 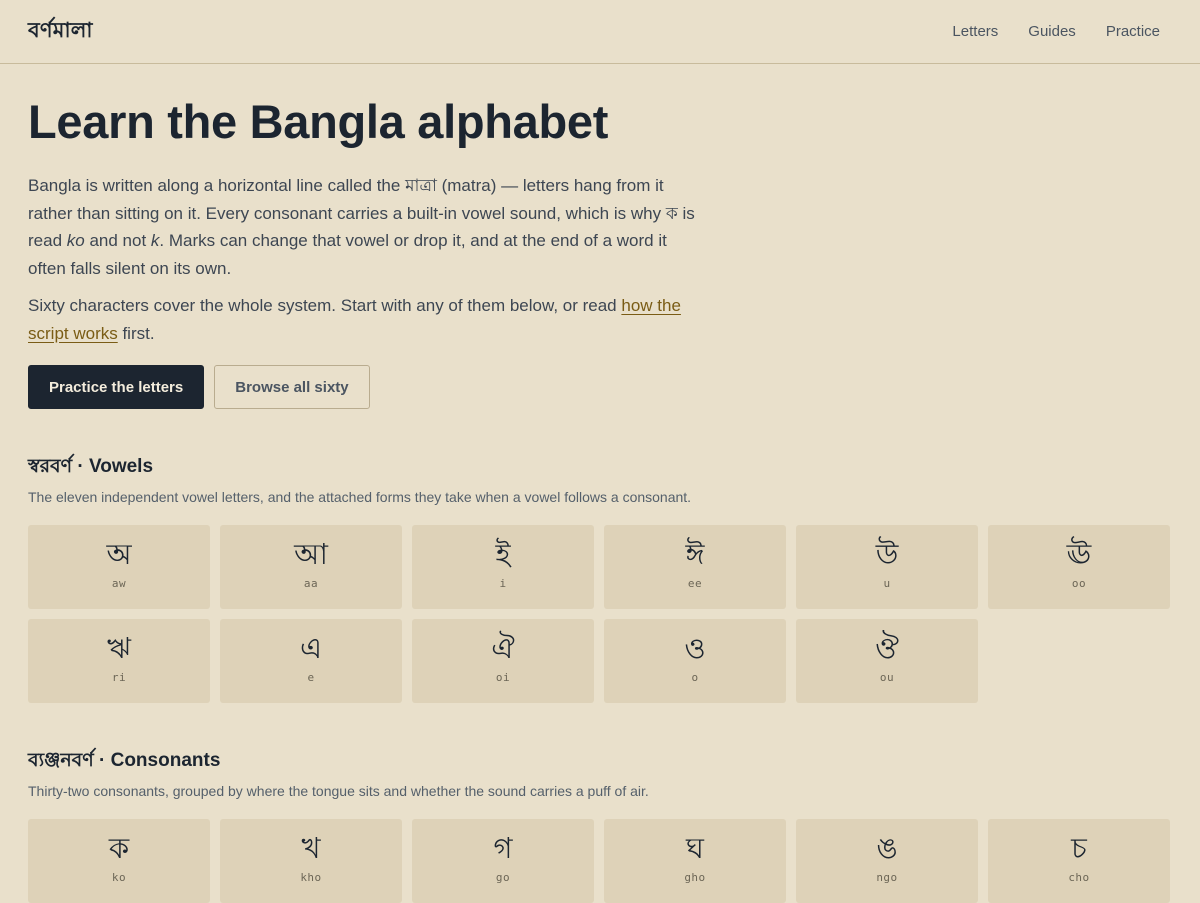 I want to click on letter-romanization: ko, so click(x=119, y=878).